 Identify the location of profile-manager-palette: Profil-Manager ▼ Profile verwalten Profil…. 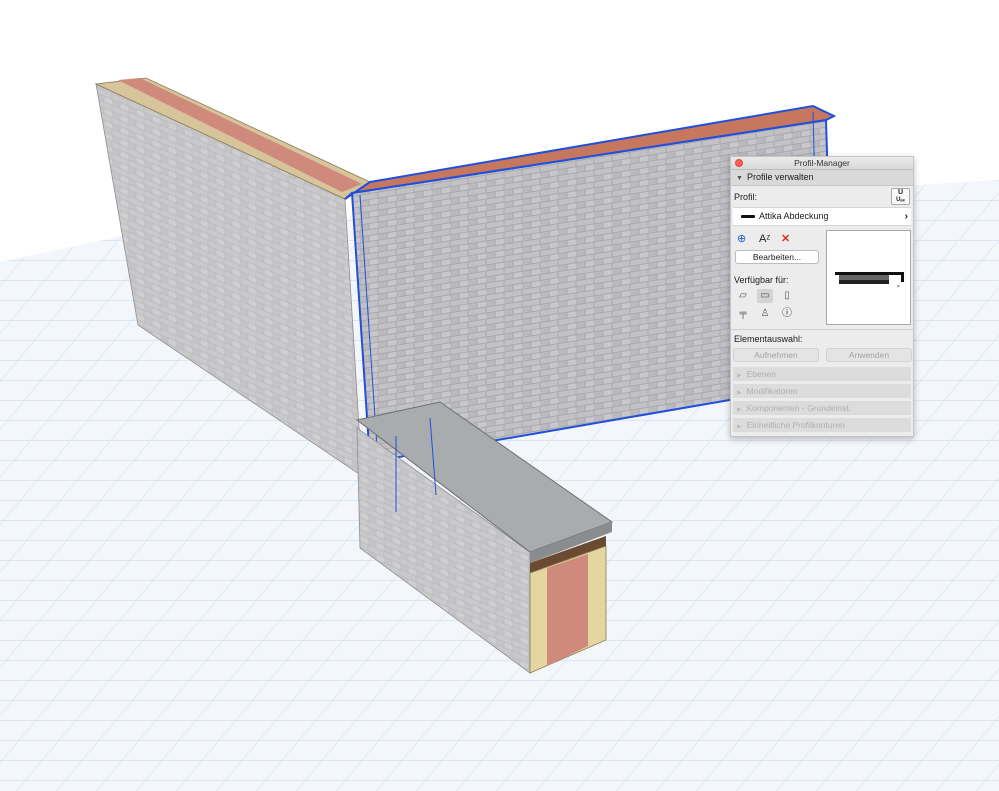
(822, 296).